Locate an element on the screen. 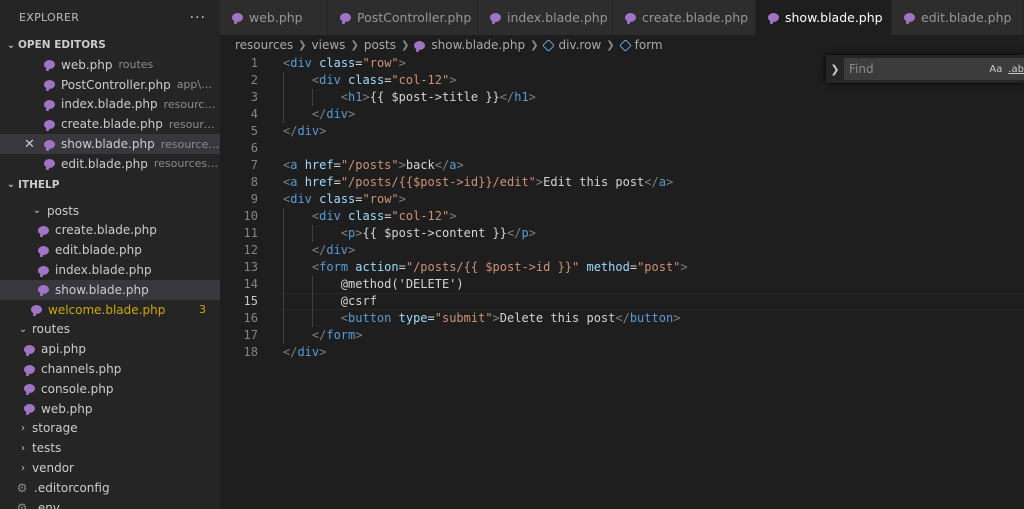  tab-show-blade: show.blade.php ✕ is located at coordinates (830, 17).